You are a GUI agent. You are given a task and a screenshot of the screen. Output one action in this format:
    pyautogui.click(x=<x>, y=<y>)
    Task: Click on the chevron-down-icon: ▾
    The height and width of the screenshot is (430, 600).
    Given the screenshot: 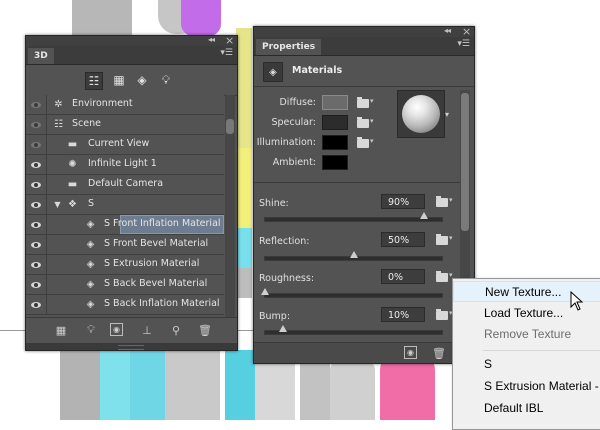 What is the action you would take?
    pyautogui.click(x=447, y=114)
    